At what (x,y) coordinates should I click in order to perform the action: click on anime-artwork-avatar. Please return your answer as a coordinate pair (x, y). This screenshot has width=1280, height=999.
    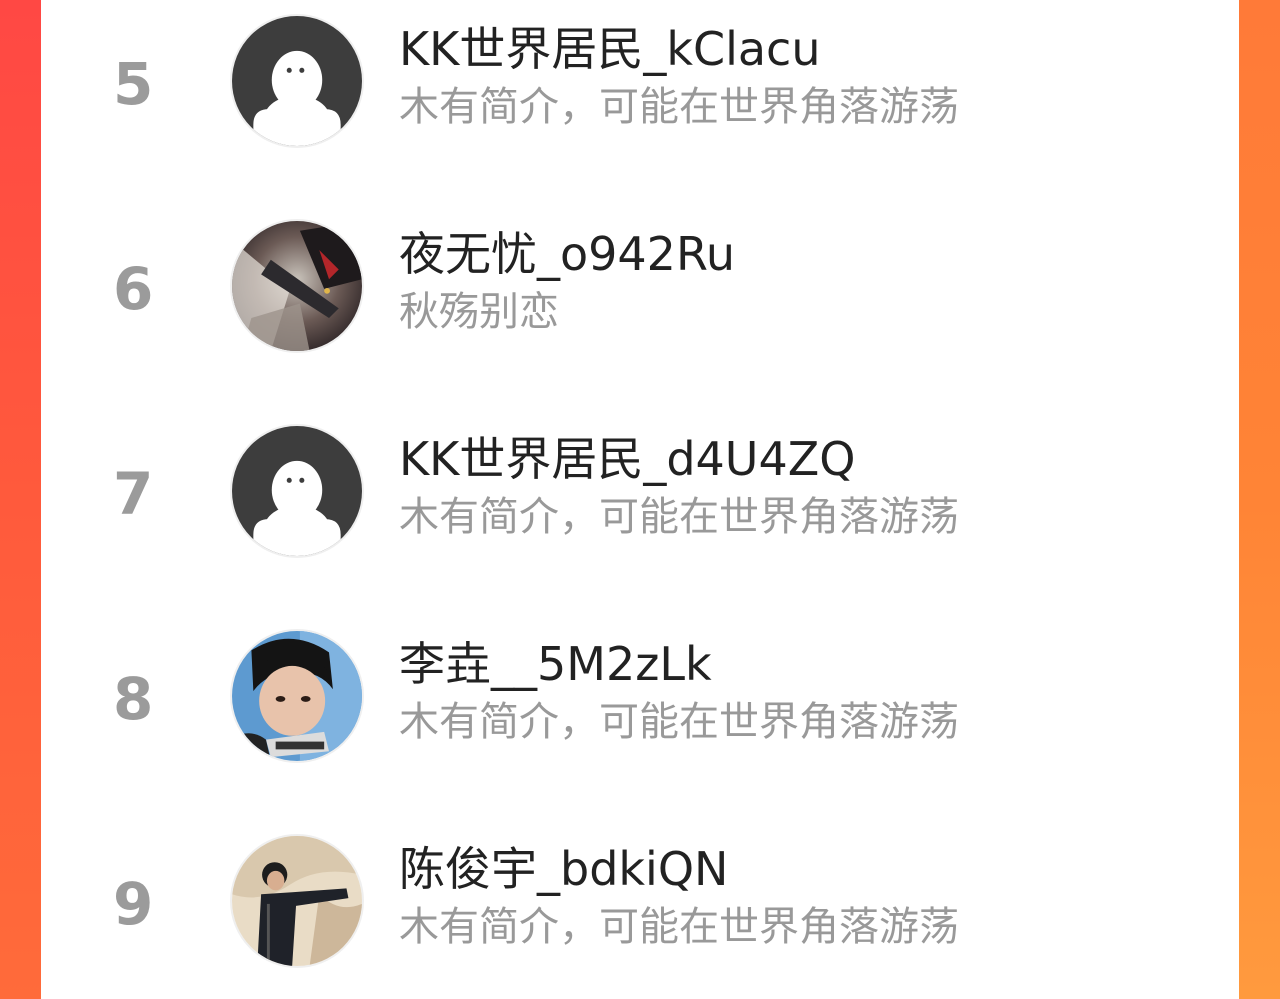
    Looking at the image, I should click on (297, 286).